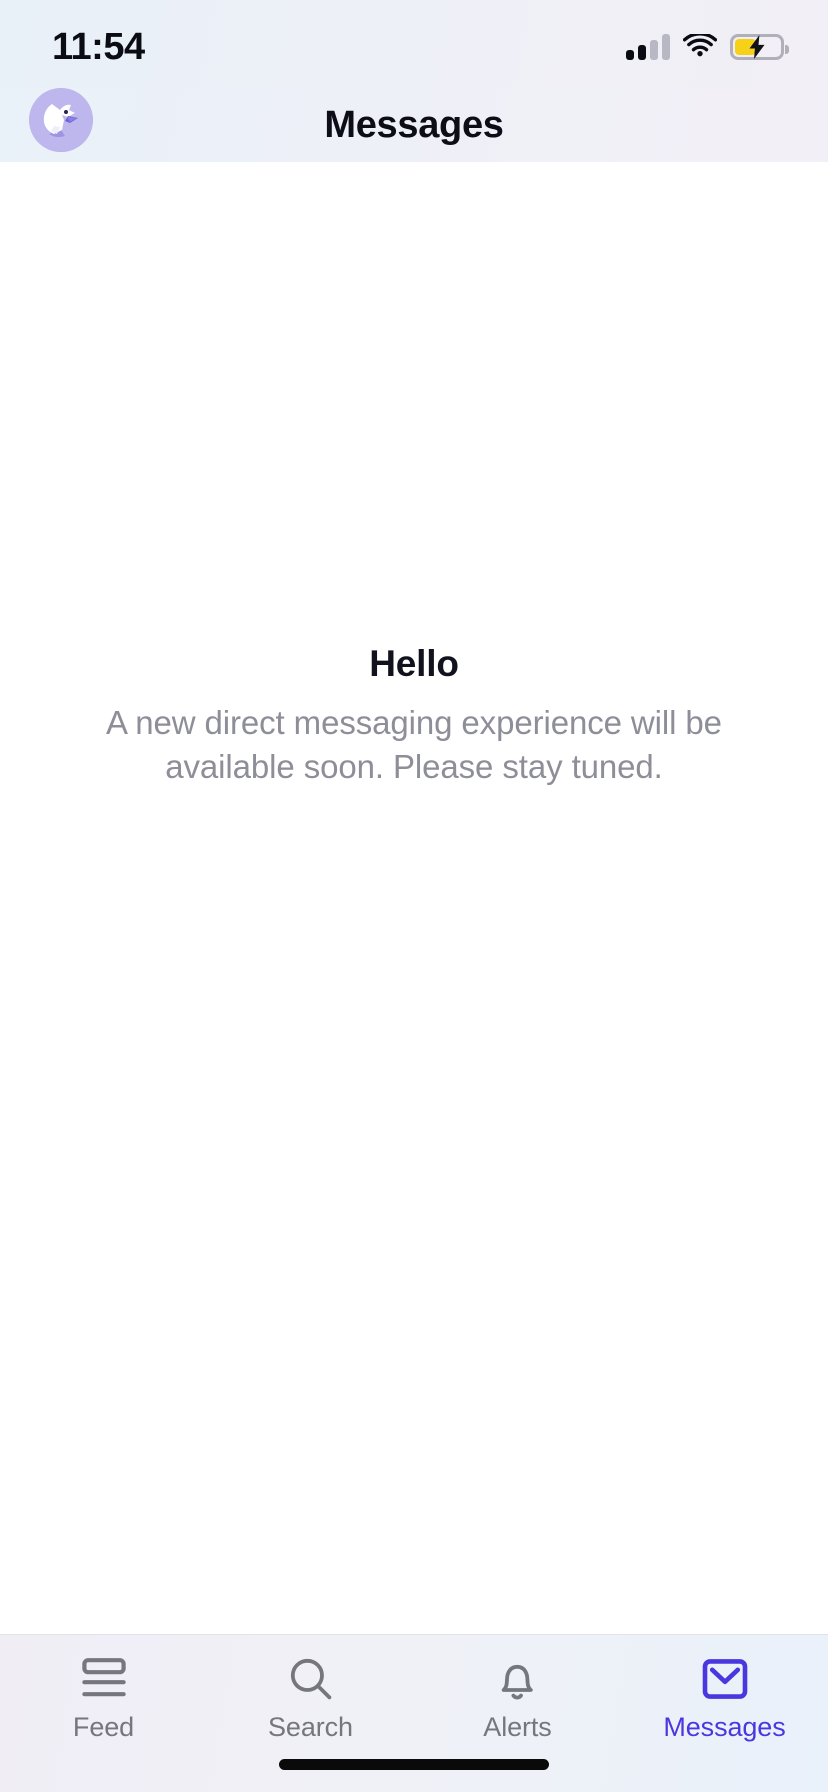 The image size is (828, 1792). Describe the element at coordinates (311, 1679) in the screenshot. I see `search-icon` at that location.